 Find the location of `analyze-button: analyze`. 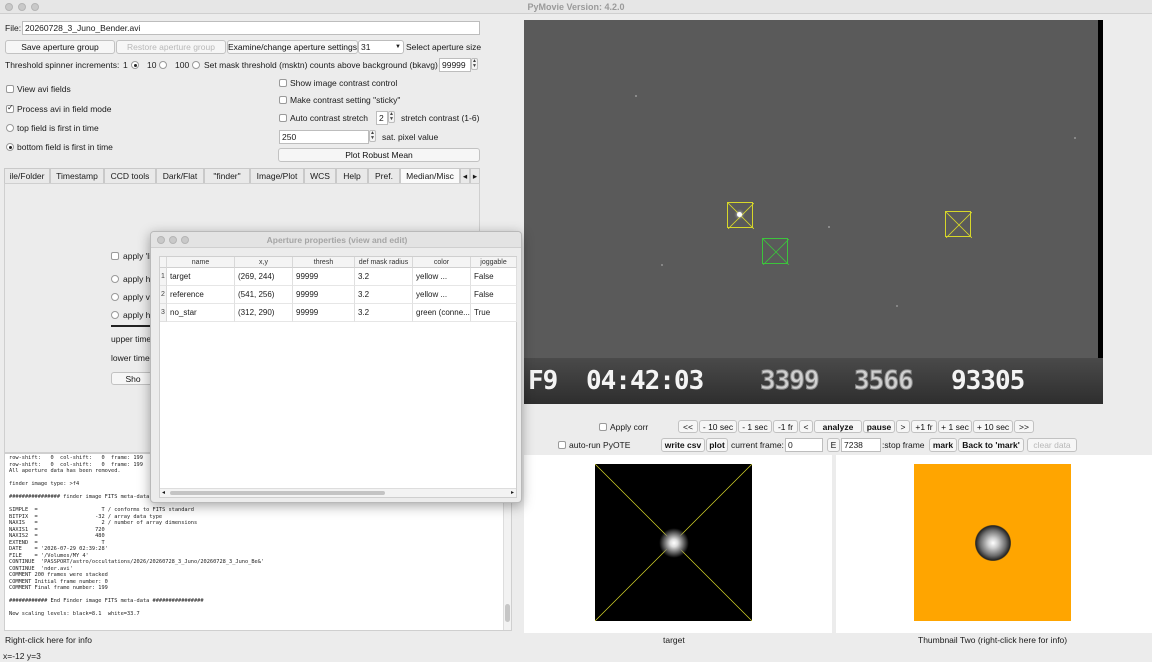

analyze-button: analyze is located at coordinates (838, 426).